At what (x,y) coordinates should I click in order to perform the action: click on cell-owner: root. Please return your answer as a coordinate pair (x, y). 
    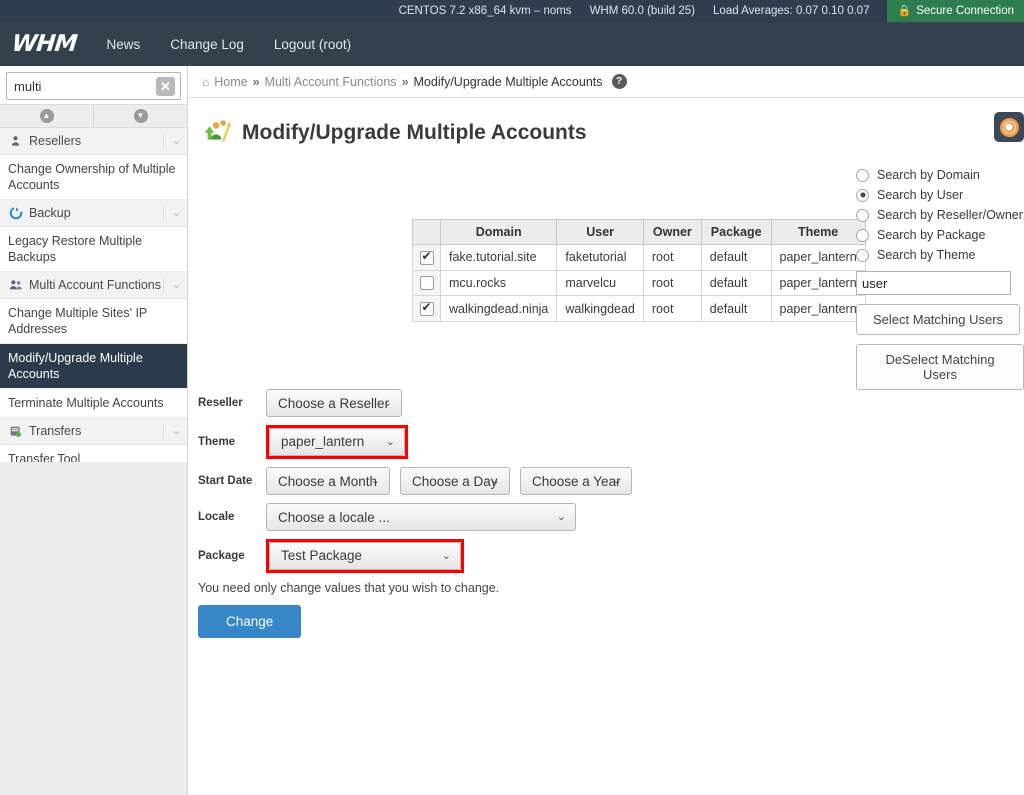
    Looking at the image, I should click on (672, 257).